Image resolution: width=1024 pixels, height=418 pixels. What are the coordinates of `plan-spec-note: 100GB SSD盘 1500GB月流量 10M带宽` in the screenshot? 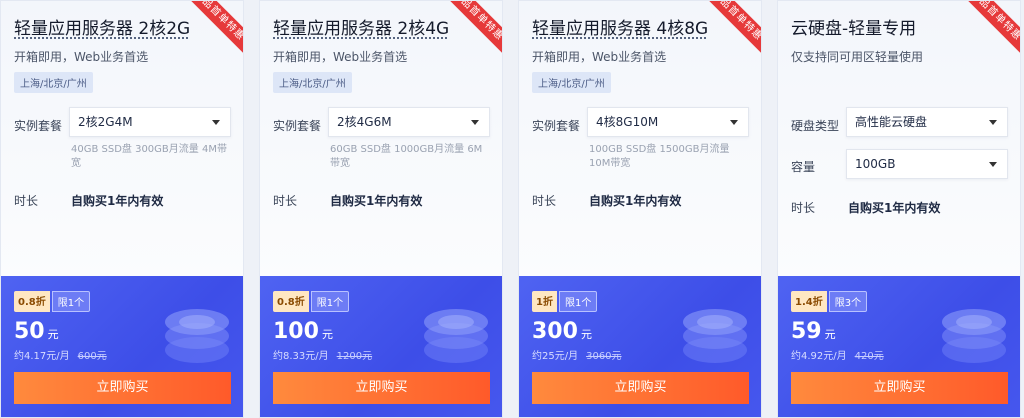 It's located at (659, 156).